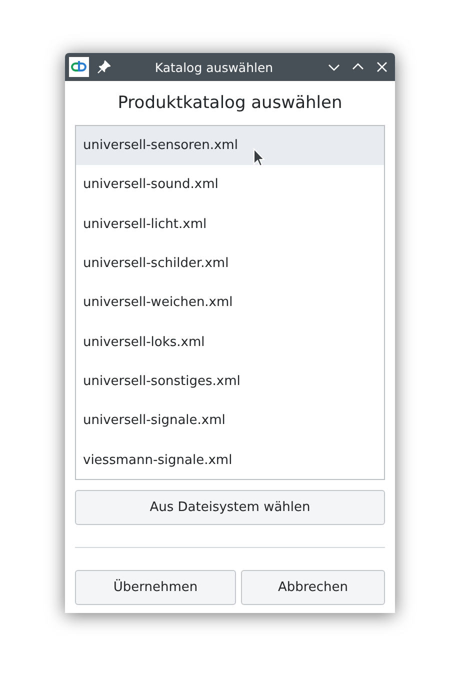  What do you see at coordinates (259, 158) in the screenshot?
I see `mouse-cursor-icon` at bounding box center [259, 158].